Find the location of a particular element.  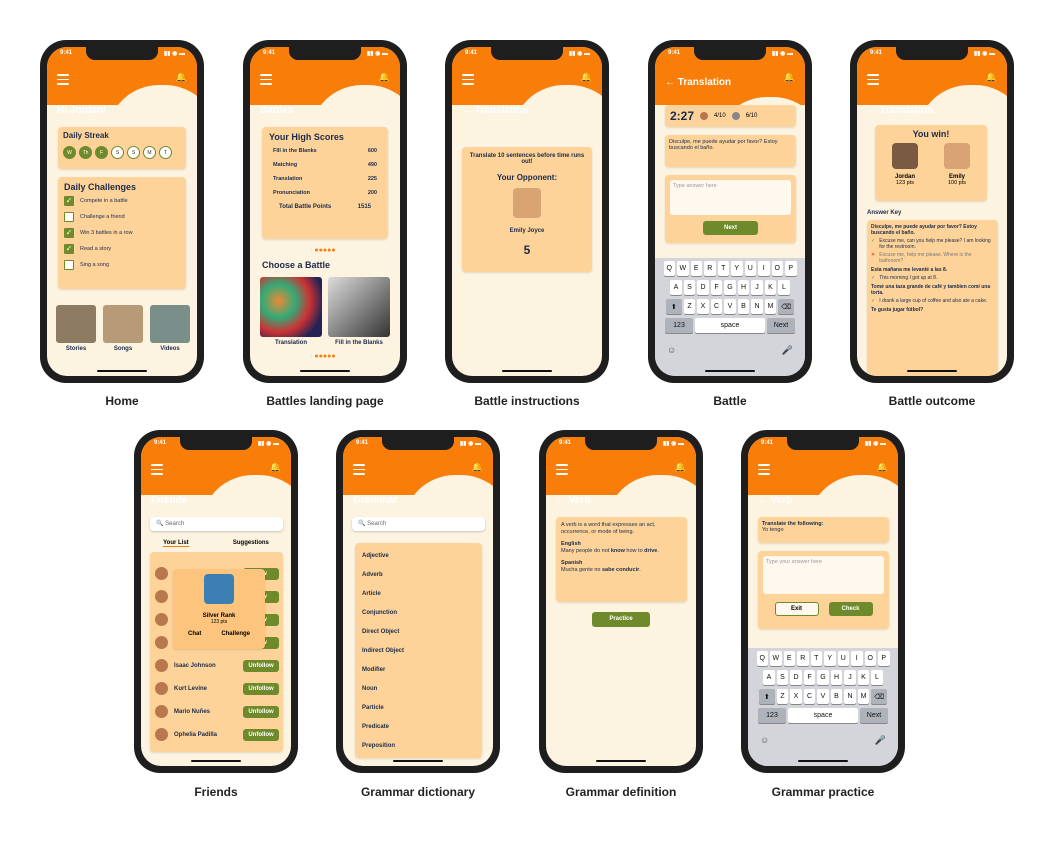

grammar-item: Predicate is located at coordinates (418, 727).